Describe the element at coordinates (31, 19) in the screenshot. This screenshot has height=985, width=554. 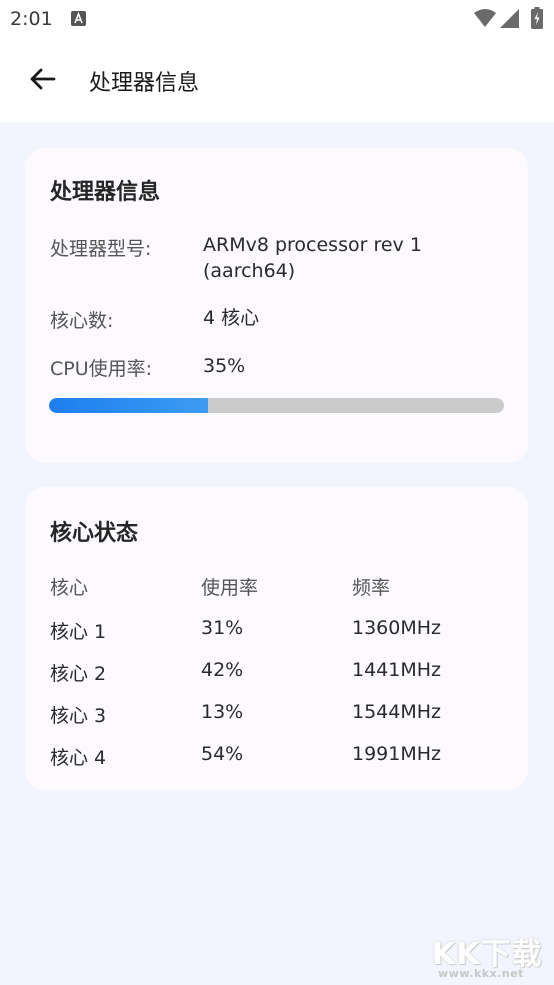
I see `status-time: 2:01` at that location.